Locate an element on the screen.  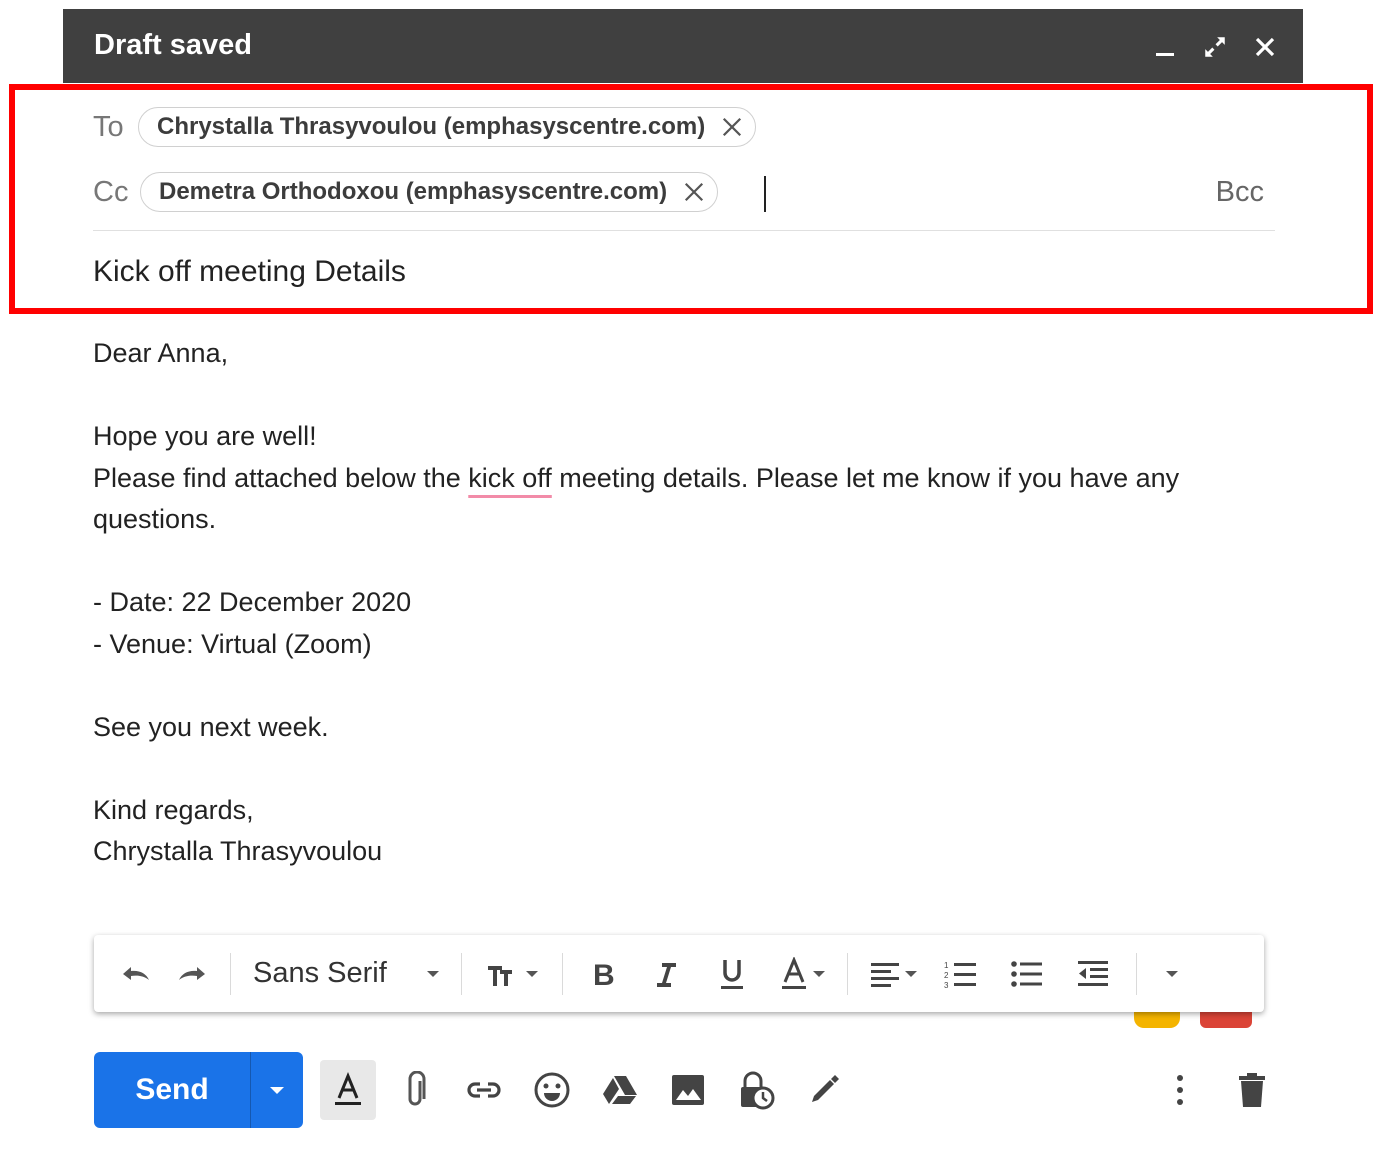
body-text-segment: Please find attached below the is located at coordinates (281, 477).